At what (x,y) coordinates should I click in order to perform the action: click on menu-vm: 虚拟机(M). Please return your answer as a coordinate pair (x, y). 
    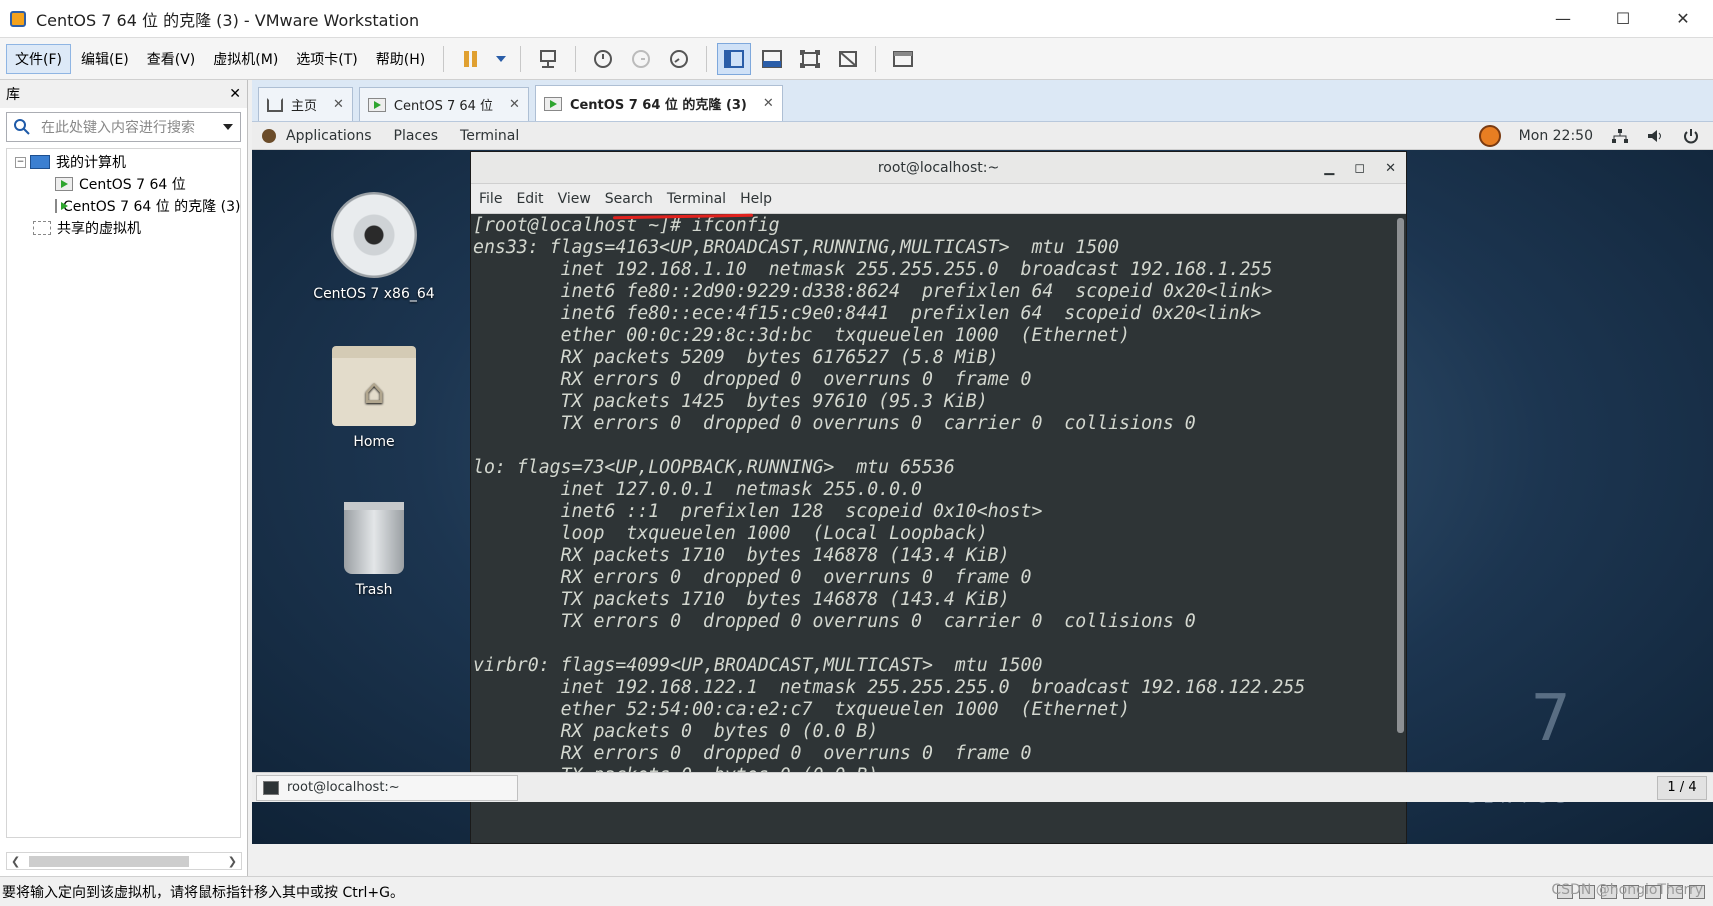
    Looking at the image, I should click on (245, 59).